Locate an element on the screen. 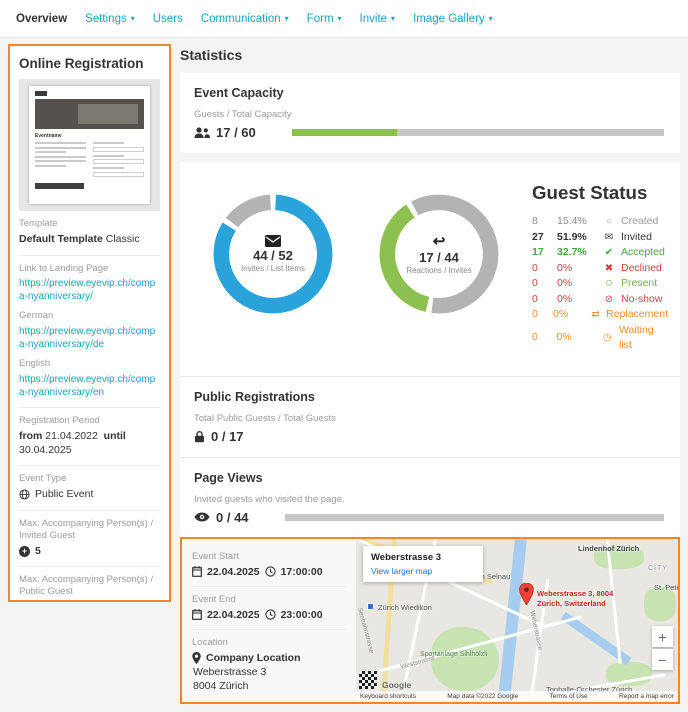  nav-item-form: Form ▾ is located at coordinates (324, 19).